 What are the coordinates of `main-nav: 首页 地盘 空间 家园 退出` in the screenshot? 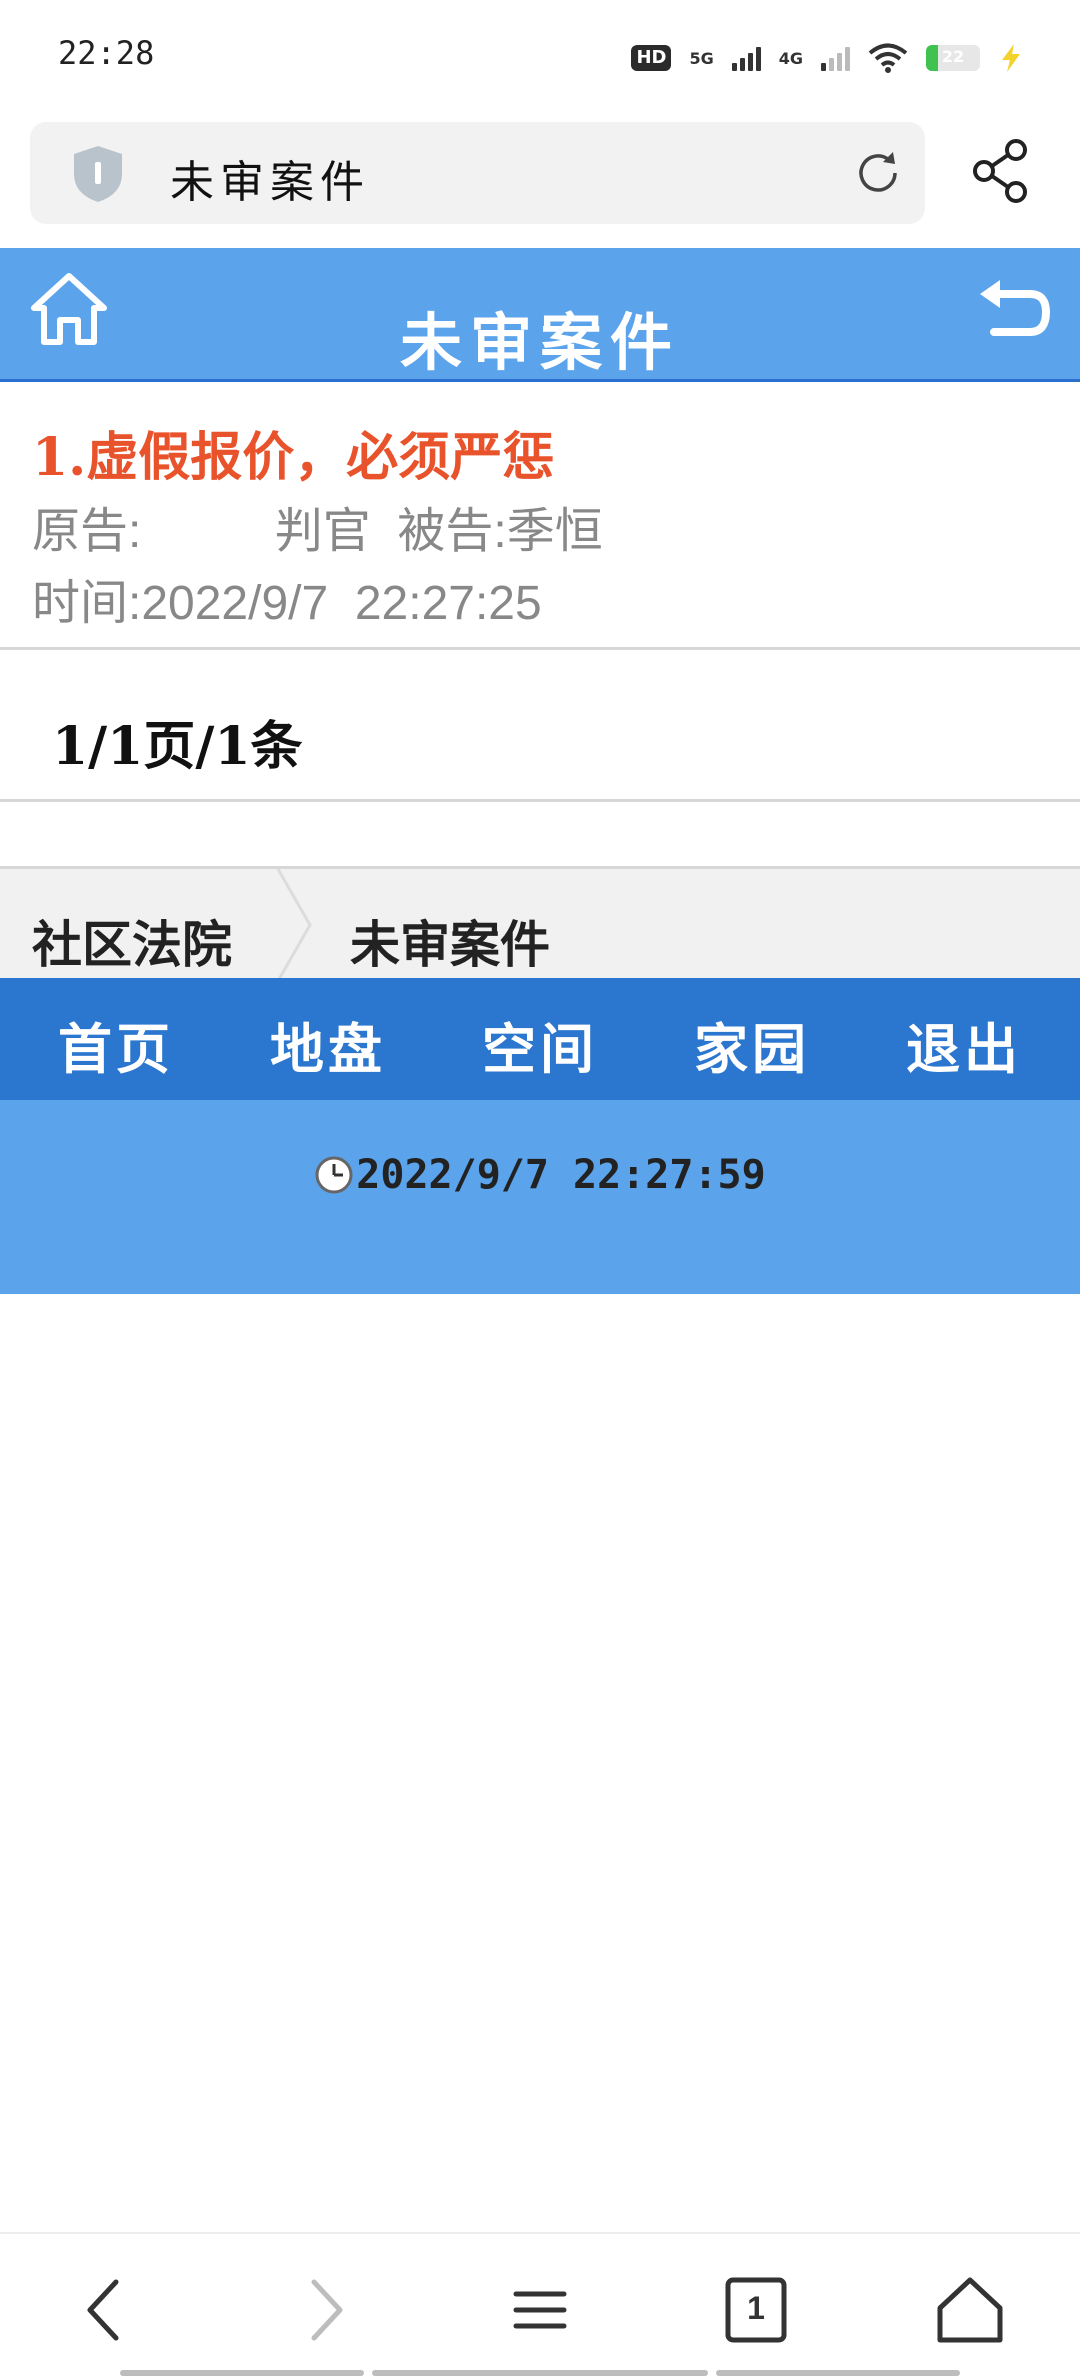 It's located at (540, 1039).